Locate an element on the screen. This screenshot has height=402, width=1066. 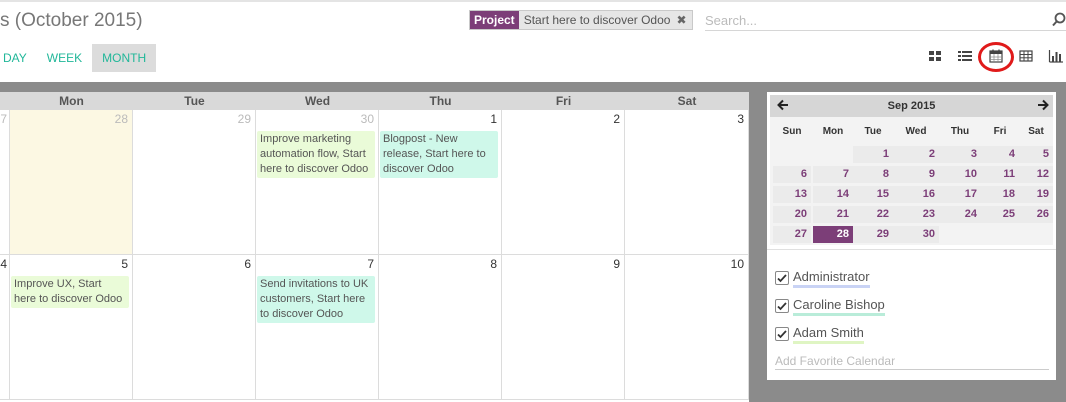
mini-day: 6 is located at coordinates (792, 174).